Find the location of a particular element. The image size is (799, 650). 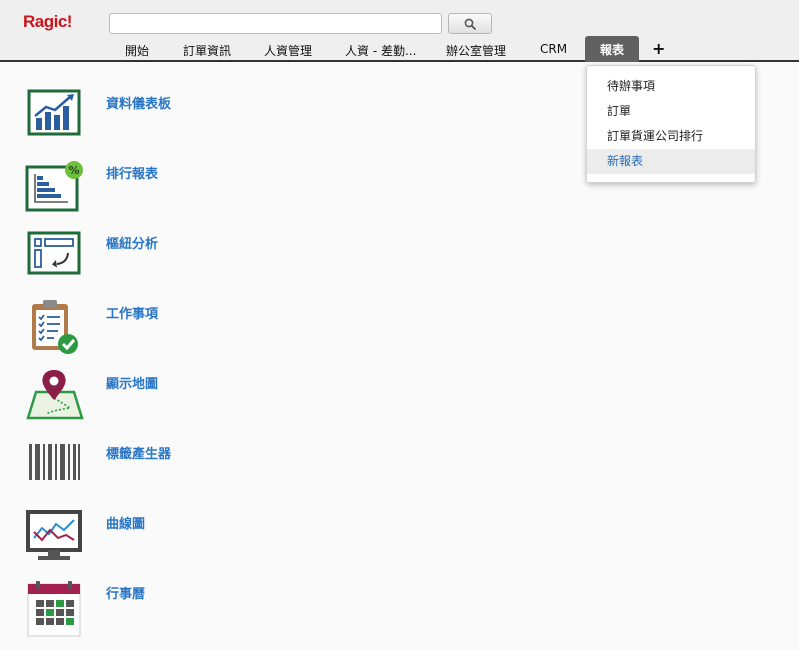

line-chart-monitor-icon is located at coordinates (54, 535).